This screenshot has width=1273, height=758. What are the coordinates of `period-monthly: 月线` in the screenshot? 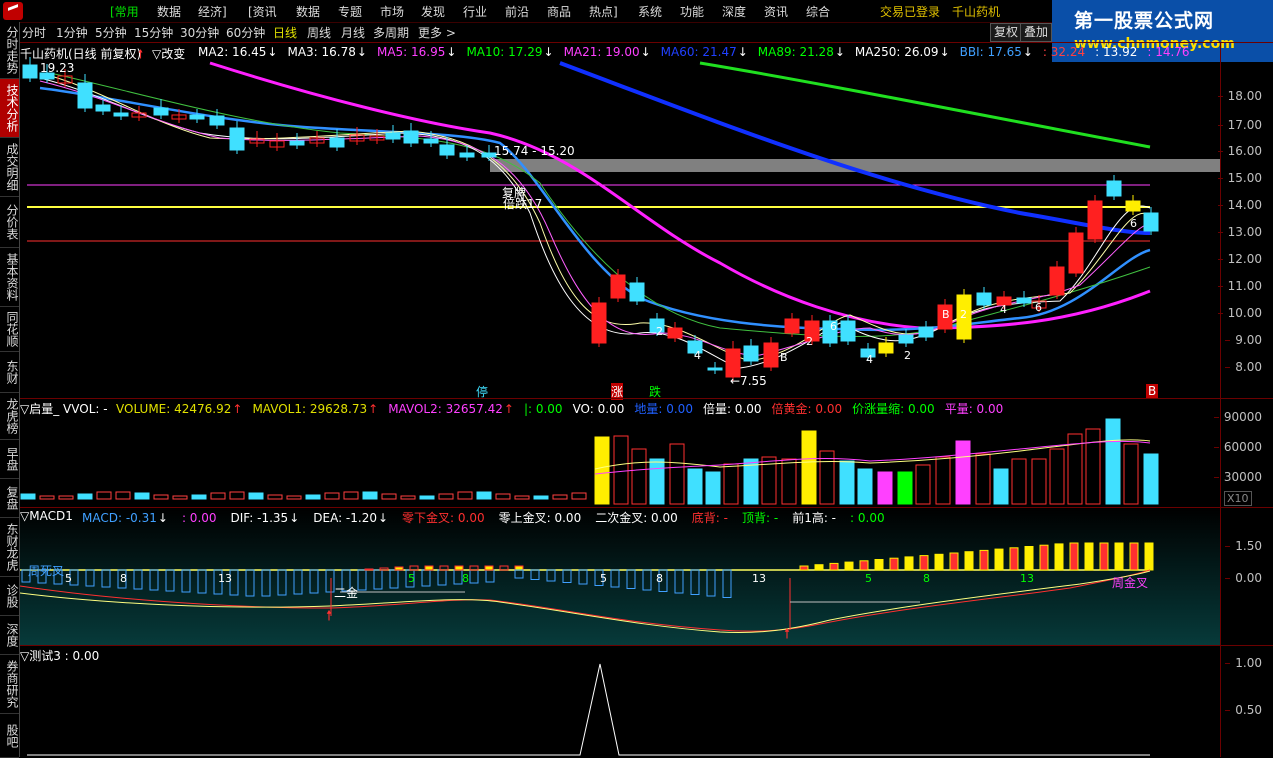 It's located at (353, 32).